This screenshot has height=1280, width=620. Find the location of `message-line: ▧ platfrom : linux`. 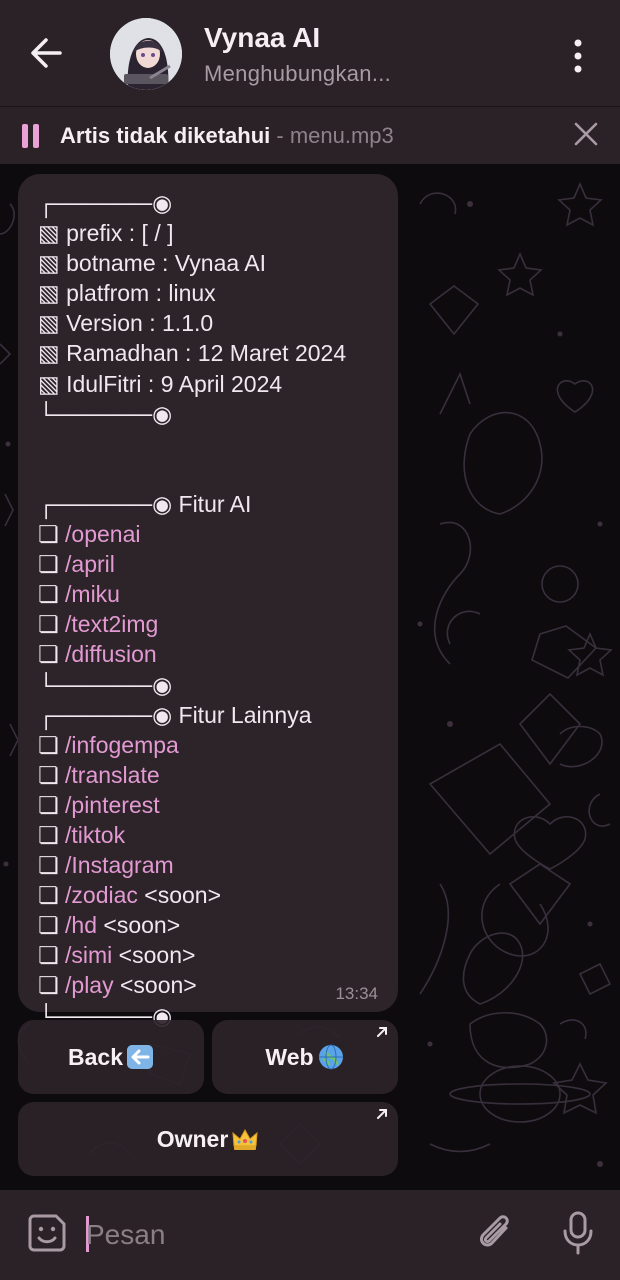

message-line: ▧ platfrom : linux is located at coordinates (192, 293).